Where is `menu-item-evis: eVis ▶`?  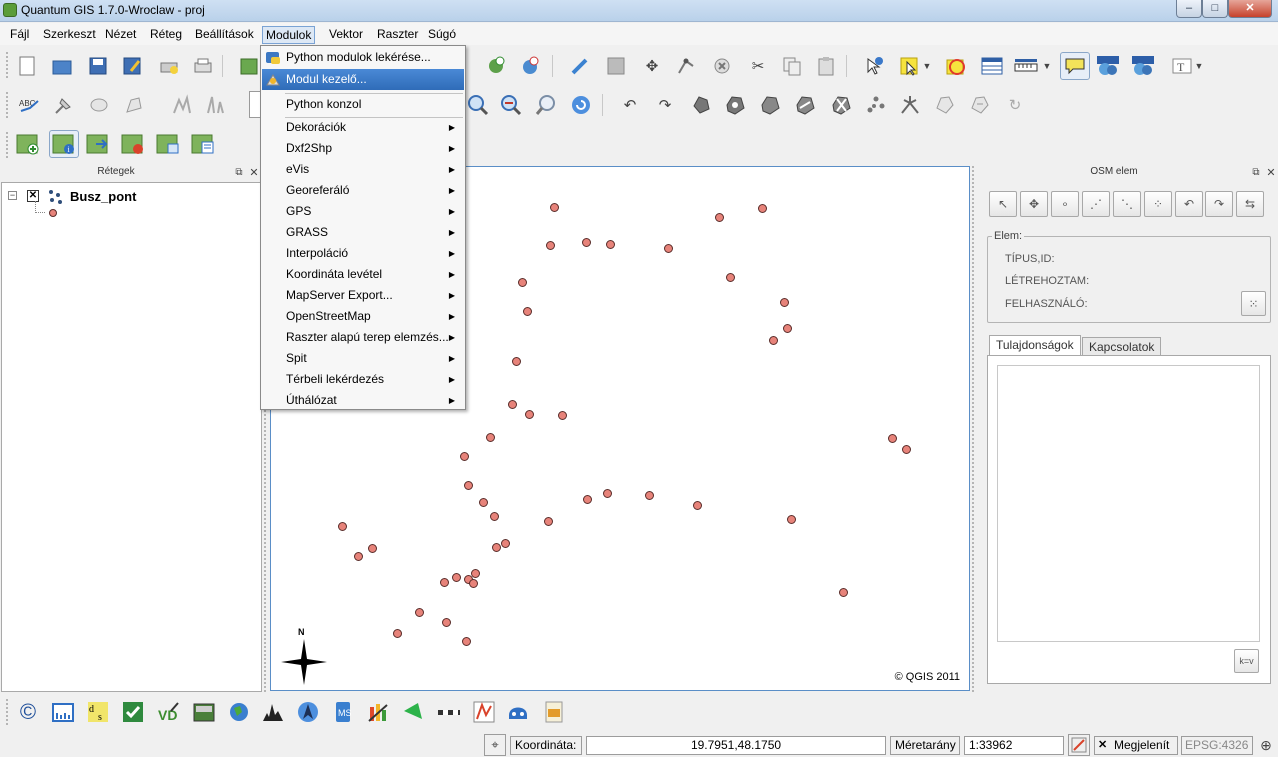 menu-item-evis: eVis ▶ is located at coordinates (363, 169).